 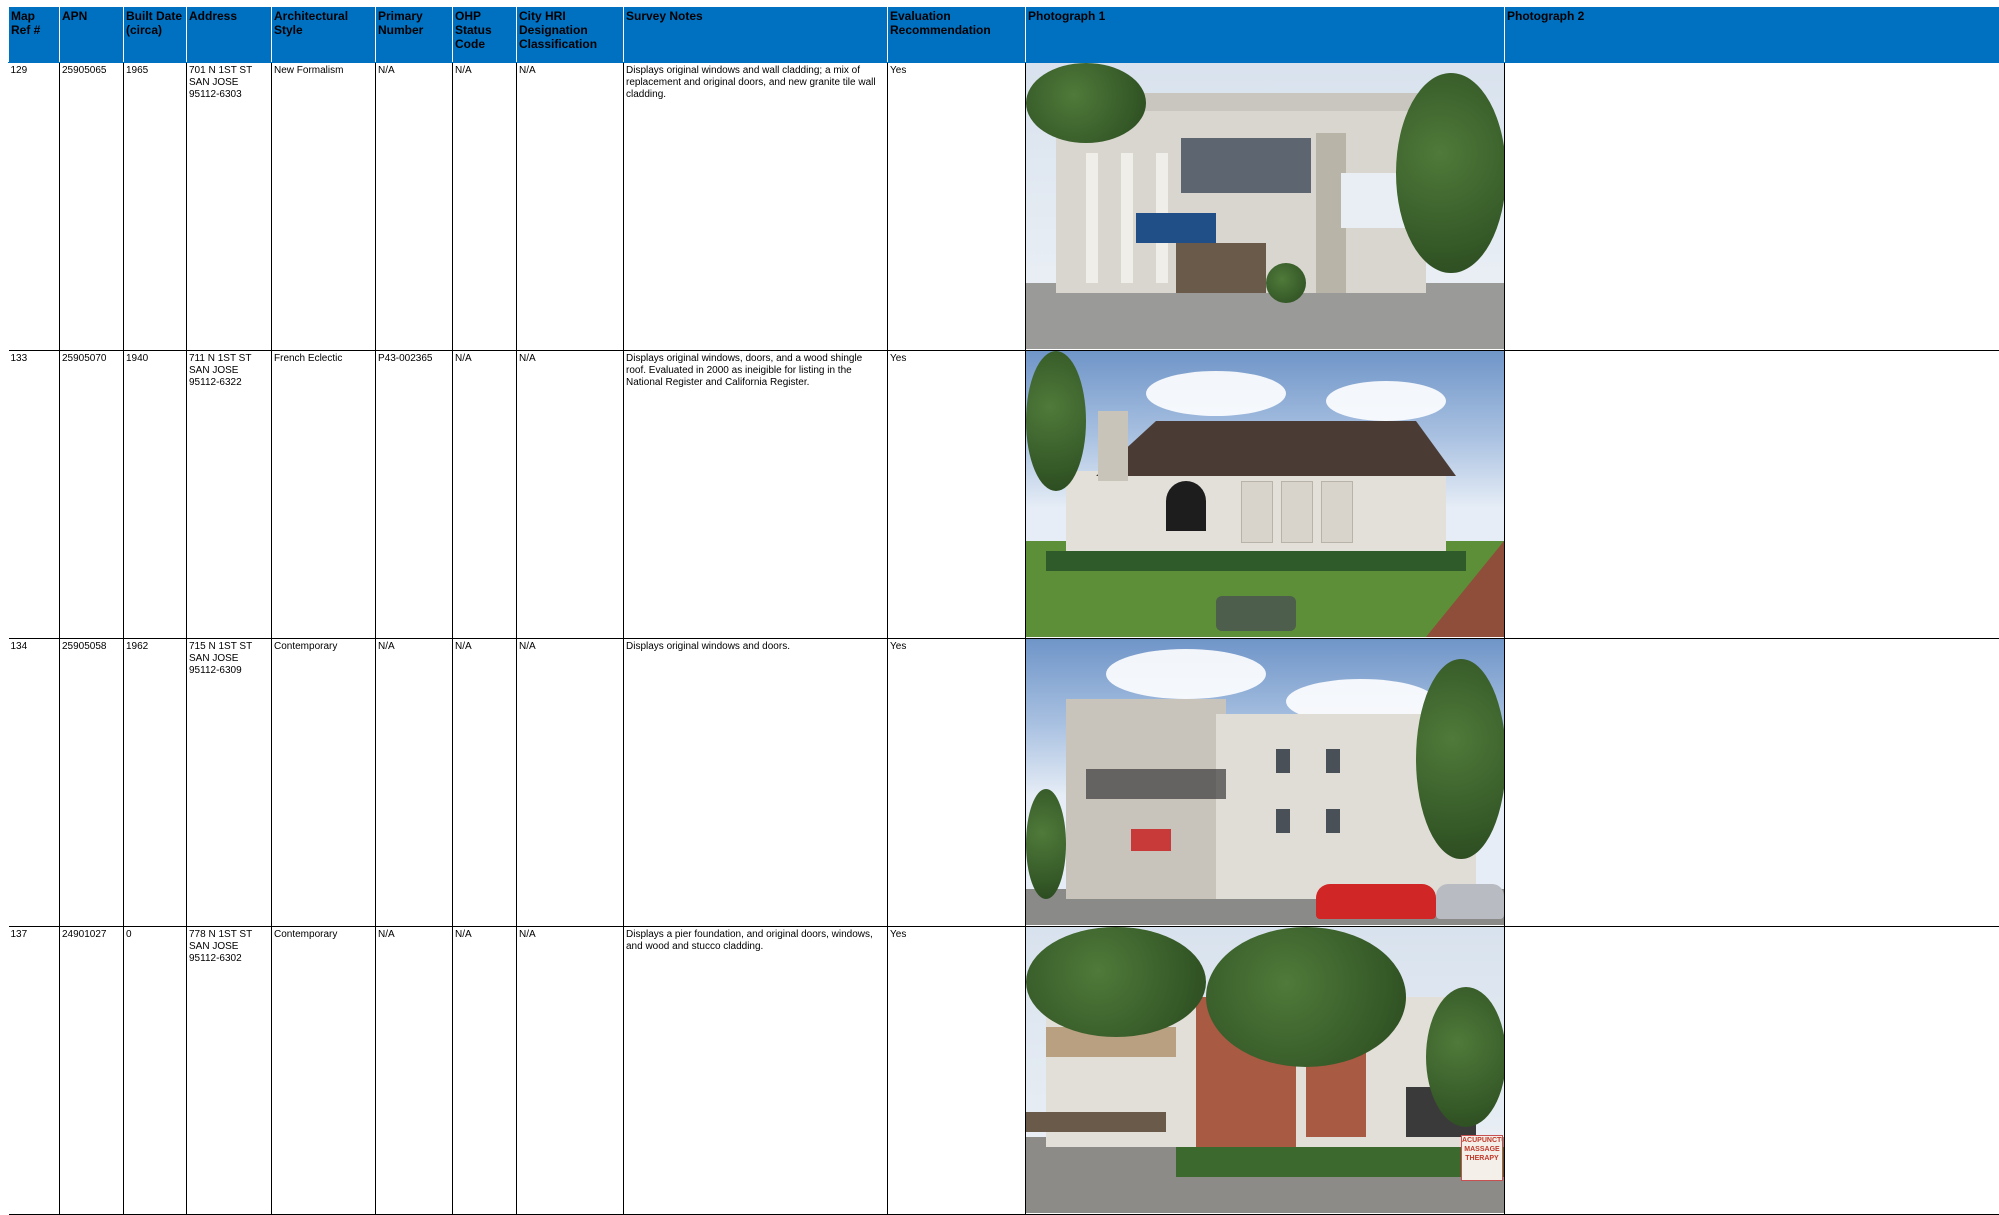 I want to click on cell-notes: Displays original windows and doors., so click(x=756, y=783).